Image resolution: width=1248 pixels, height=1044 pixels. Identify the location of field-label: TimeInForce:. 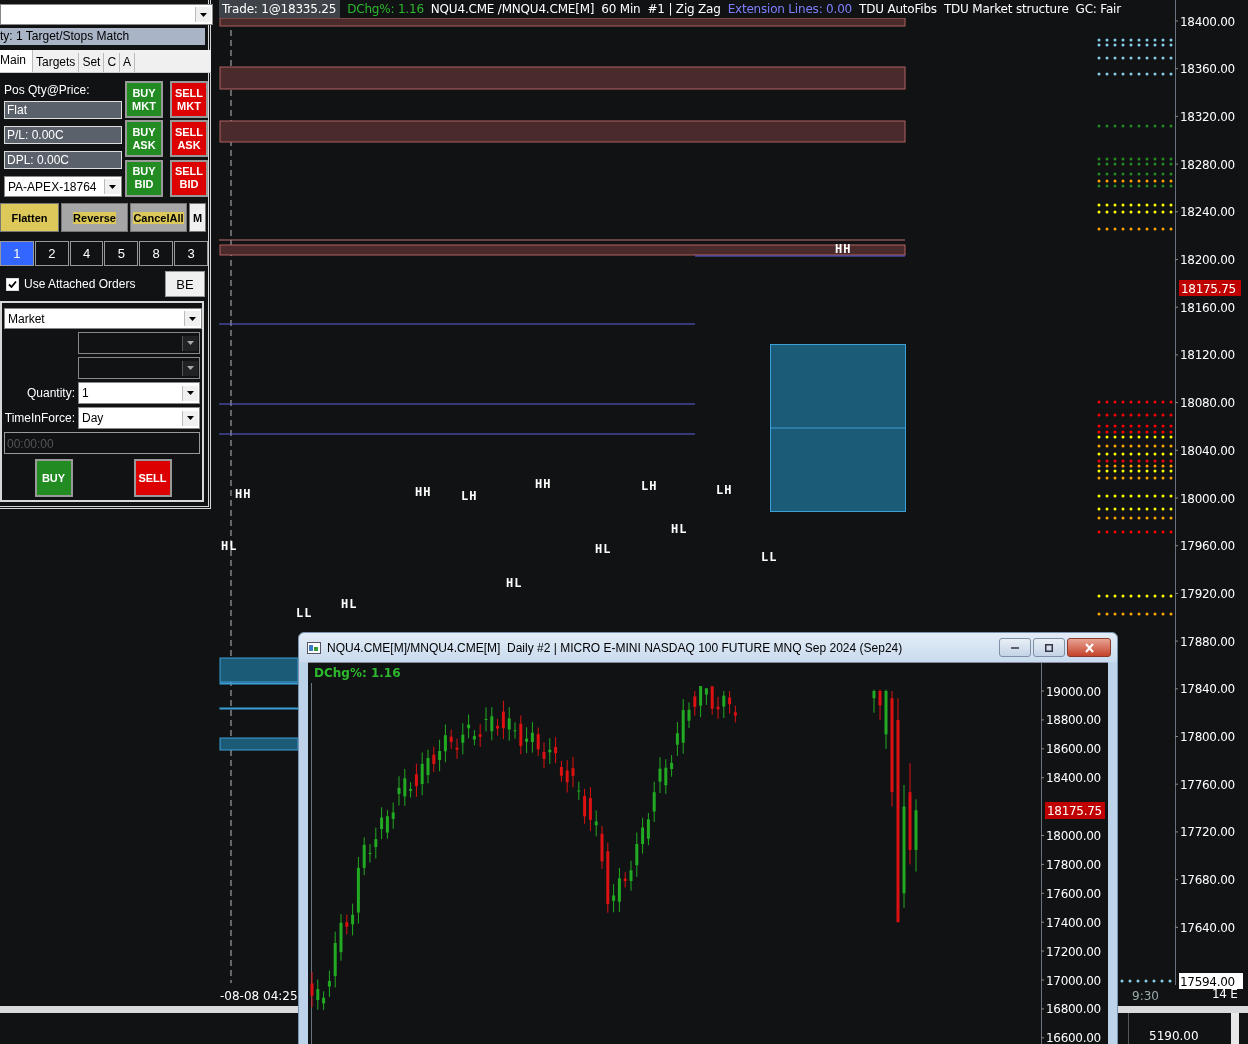
(39, 418).